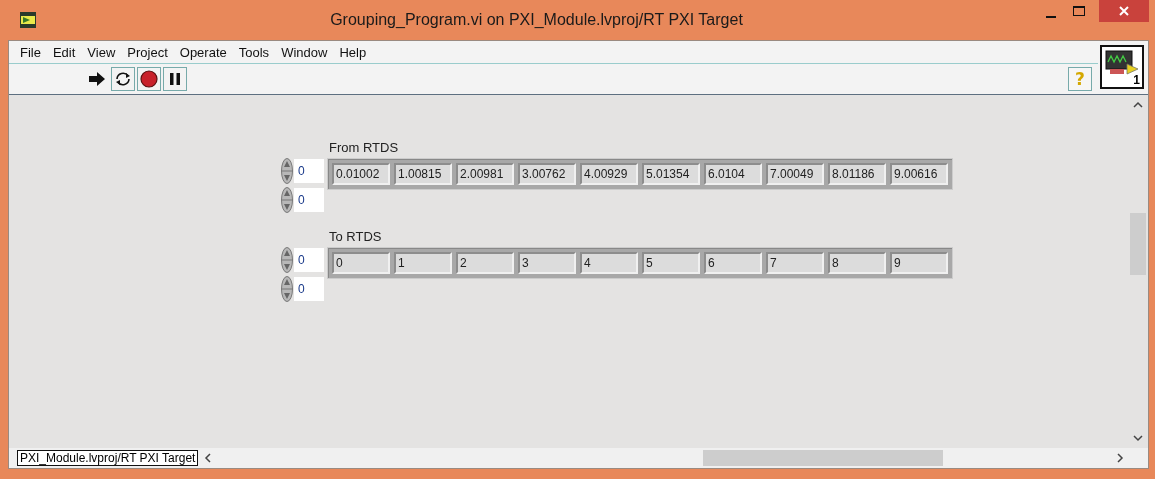 The width and height of the screenshot is (1155, 479). Describe the element at coordinates (733, 263) in the screenshot. I see `array-element: 6` at that location.